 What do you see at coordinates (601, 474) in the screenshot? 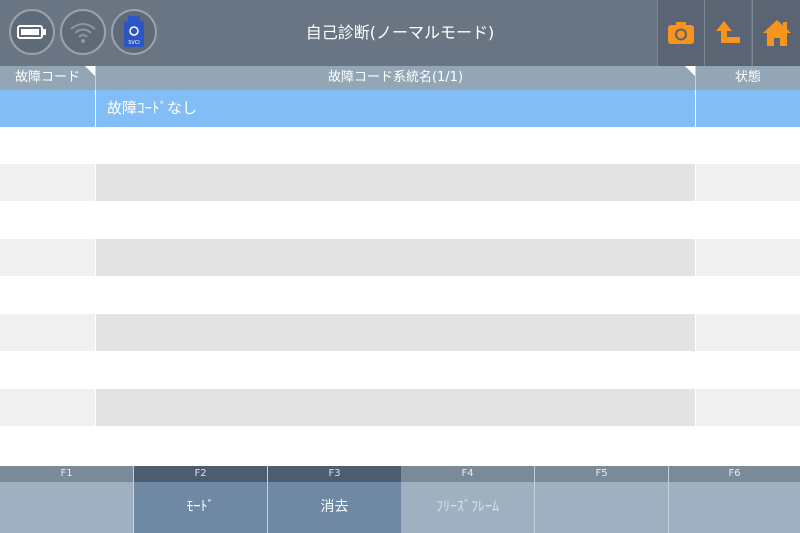
I see `f5-number: F5` at bounding box center [601, 474].